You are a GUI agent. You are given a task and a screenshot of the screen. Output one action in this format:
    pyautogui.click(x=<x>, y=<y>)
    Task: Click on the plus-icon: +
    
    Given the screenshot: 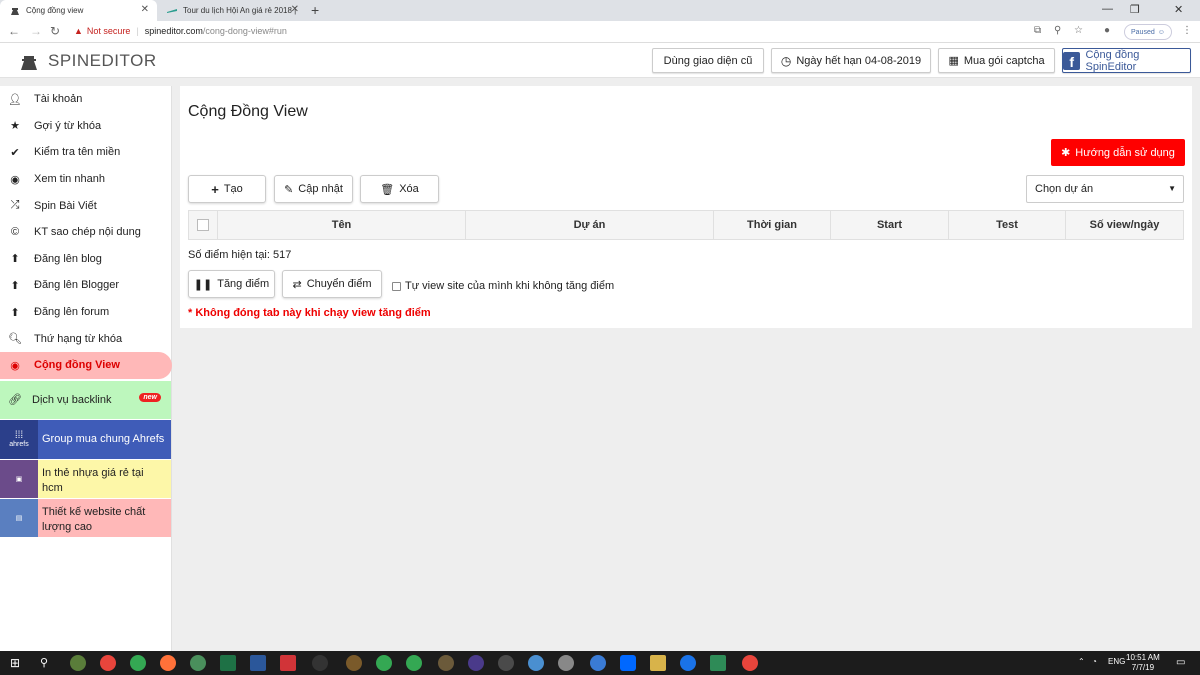 What is the action you would take?
    pyautogui.click(x=215, y=189)
    